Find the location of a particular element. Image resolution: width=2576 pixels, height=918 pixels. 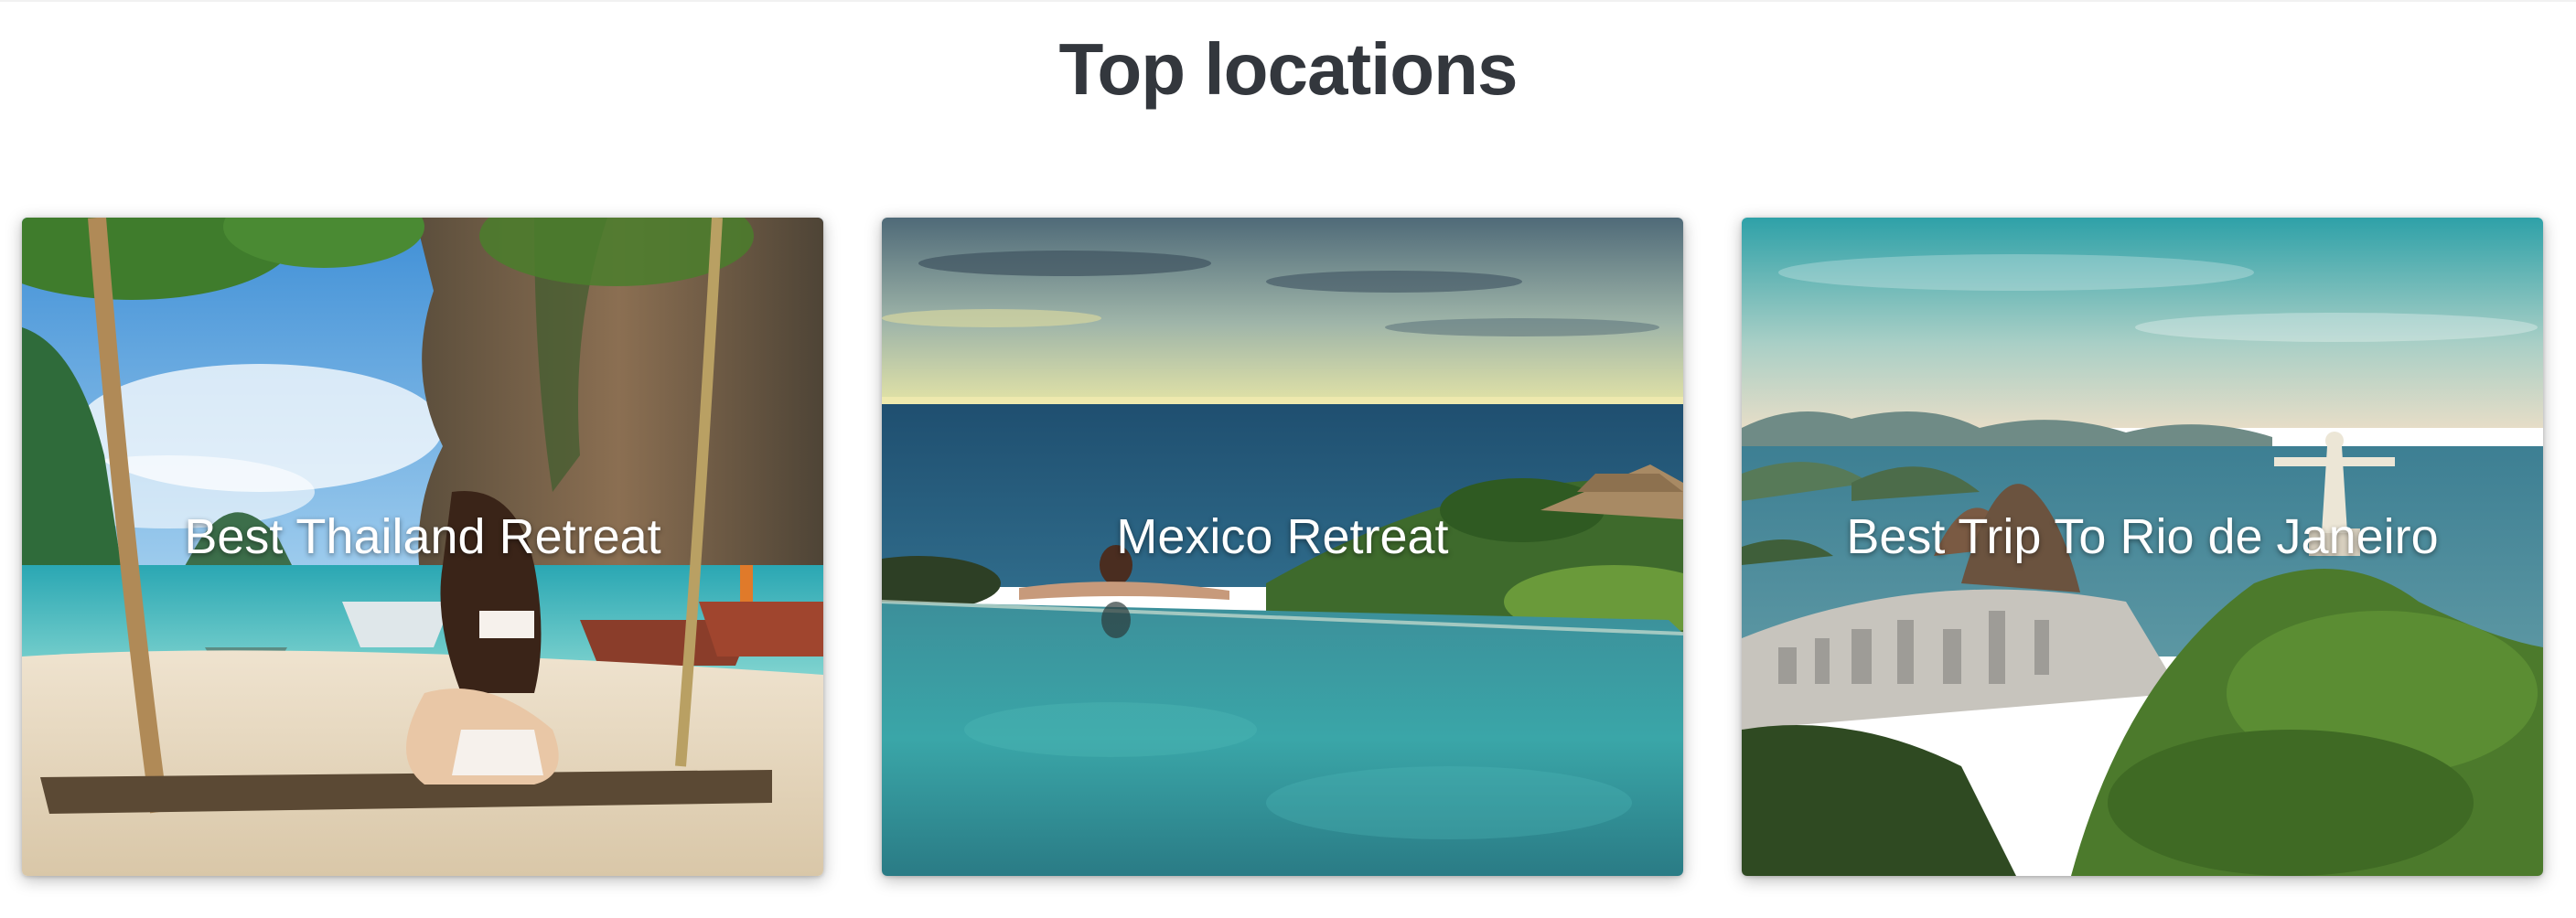

top-divider is located at coordinates (1288, 1).